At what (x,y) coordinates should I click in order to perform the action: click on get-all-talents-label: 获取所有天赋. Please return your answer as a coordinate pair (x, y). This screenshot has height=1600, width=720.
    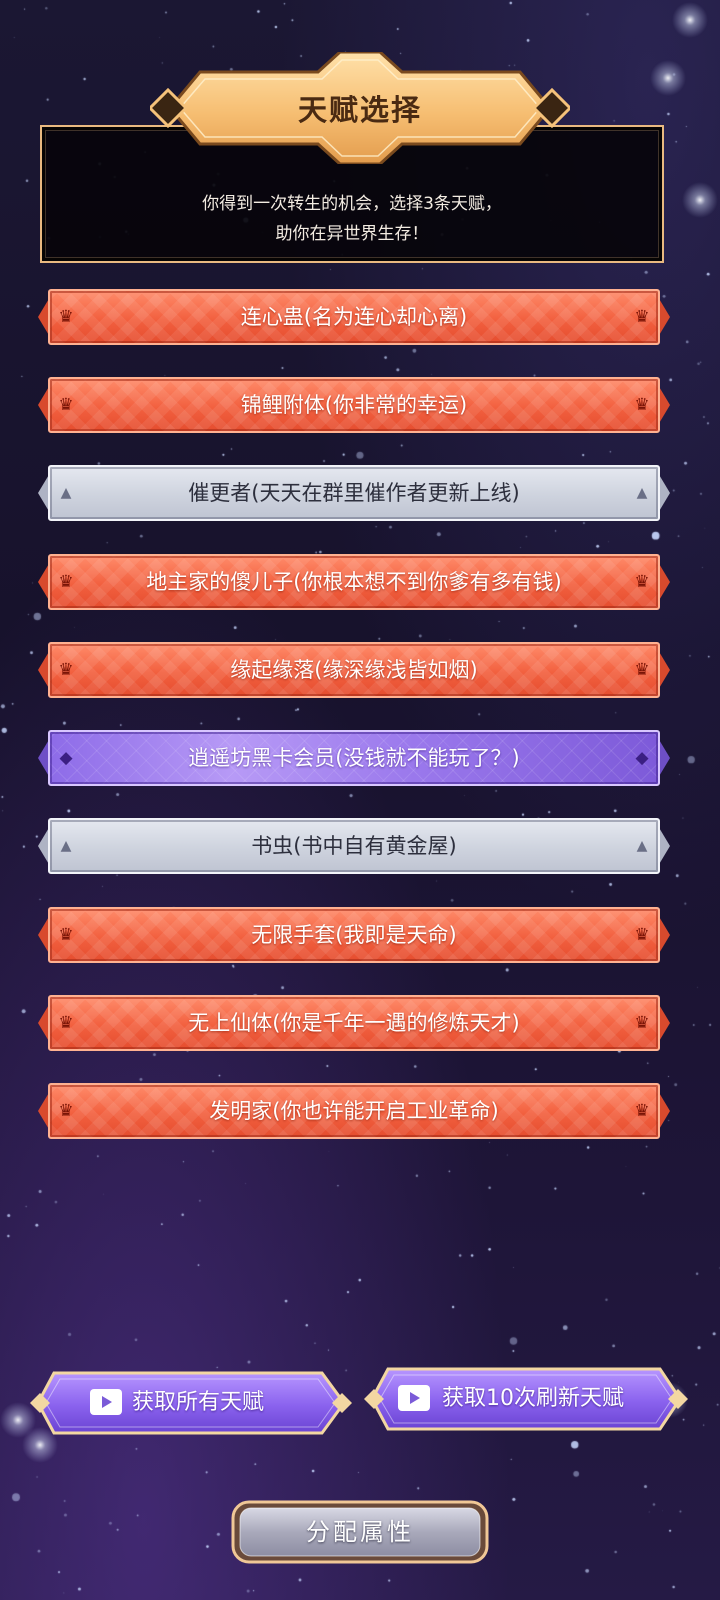
    Looking at the image, I should click on (198, 1402).